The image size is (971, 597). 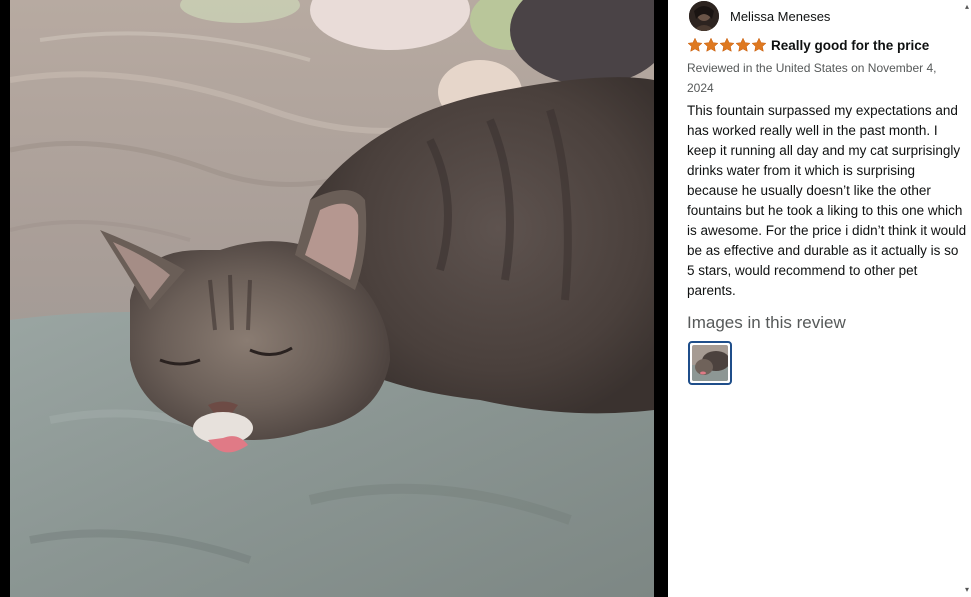 I want to click on review-rating-line: Really good for the price, so click(x=808, y=45).